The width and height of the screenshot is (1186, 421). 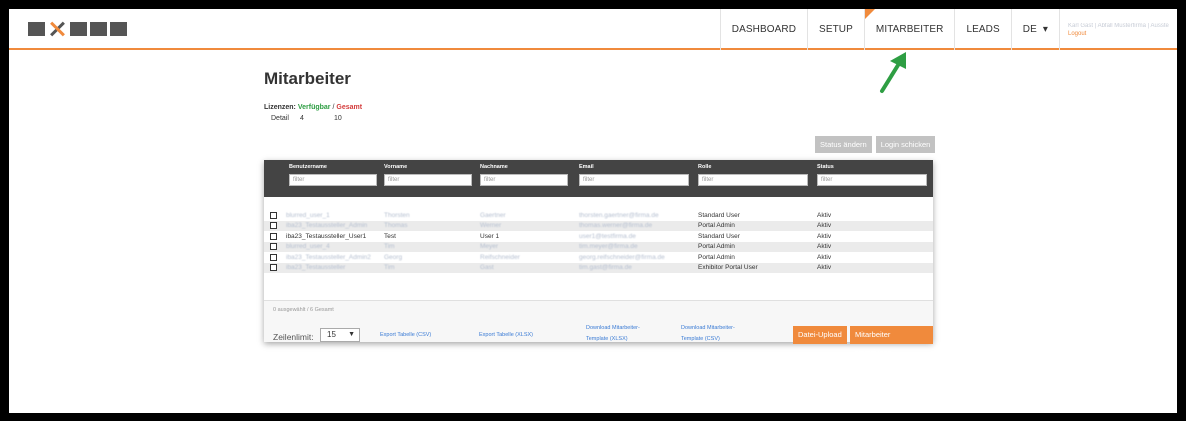 I want to click on column-header-firstname: Vorname, so click(x=395, y=167).